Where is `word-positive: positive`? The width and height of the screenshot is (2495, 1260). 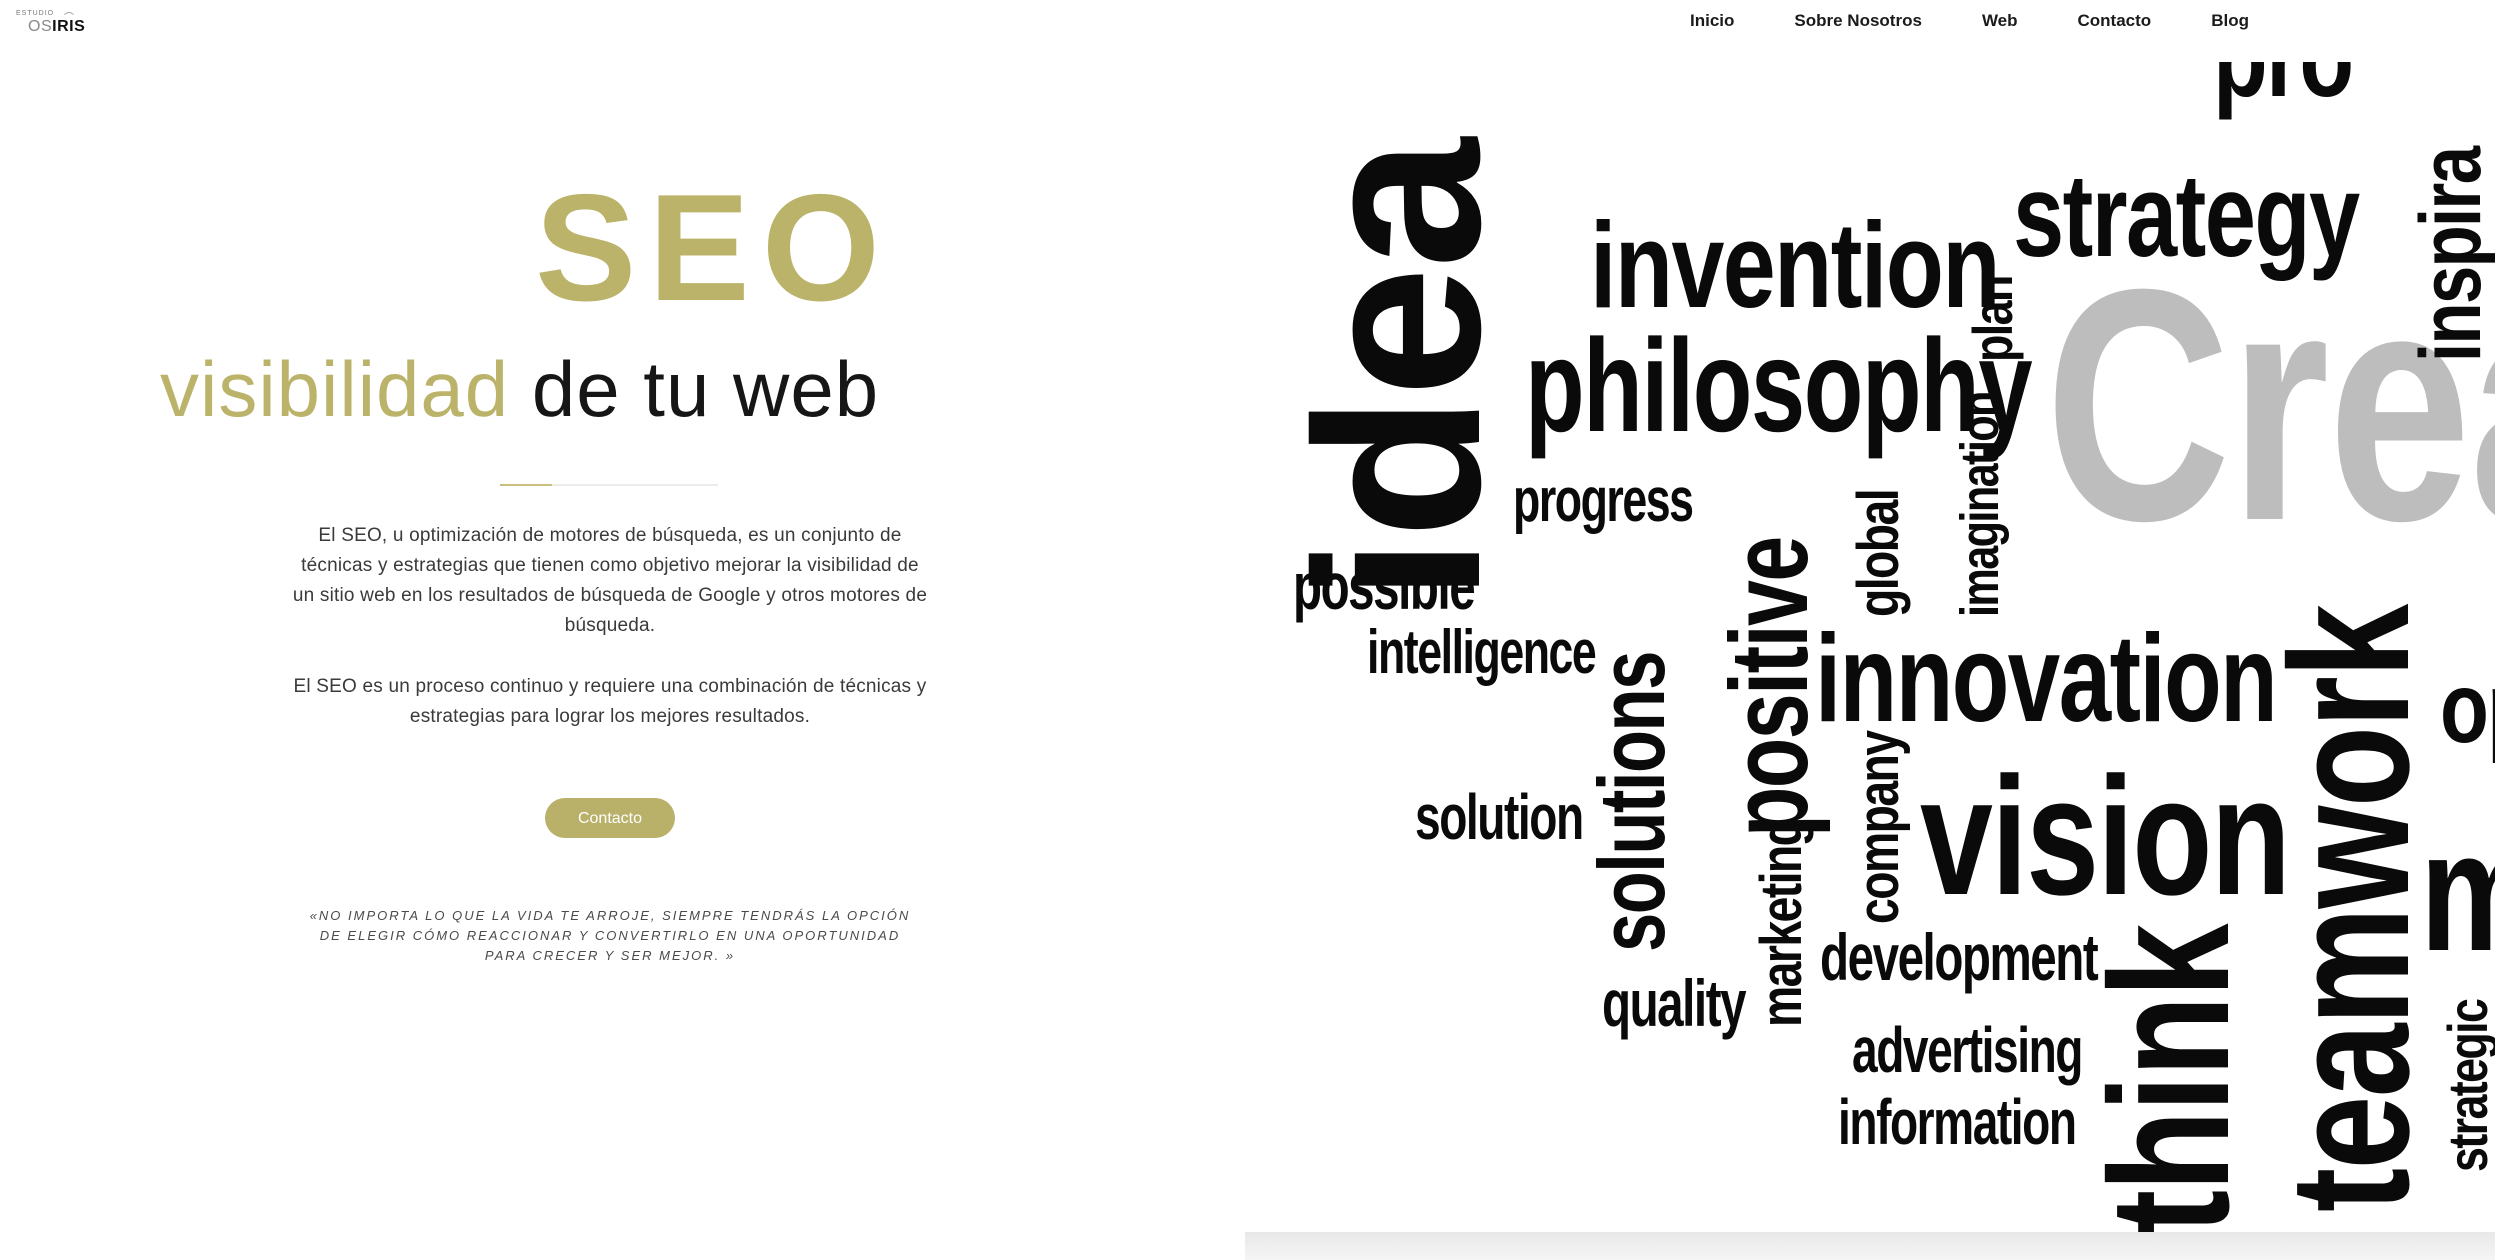
word-positive: positive is located at coordinates (1769, 687).